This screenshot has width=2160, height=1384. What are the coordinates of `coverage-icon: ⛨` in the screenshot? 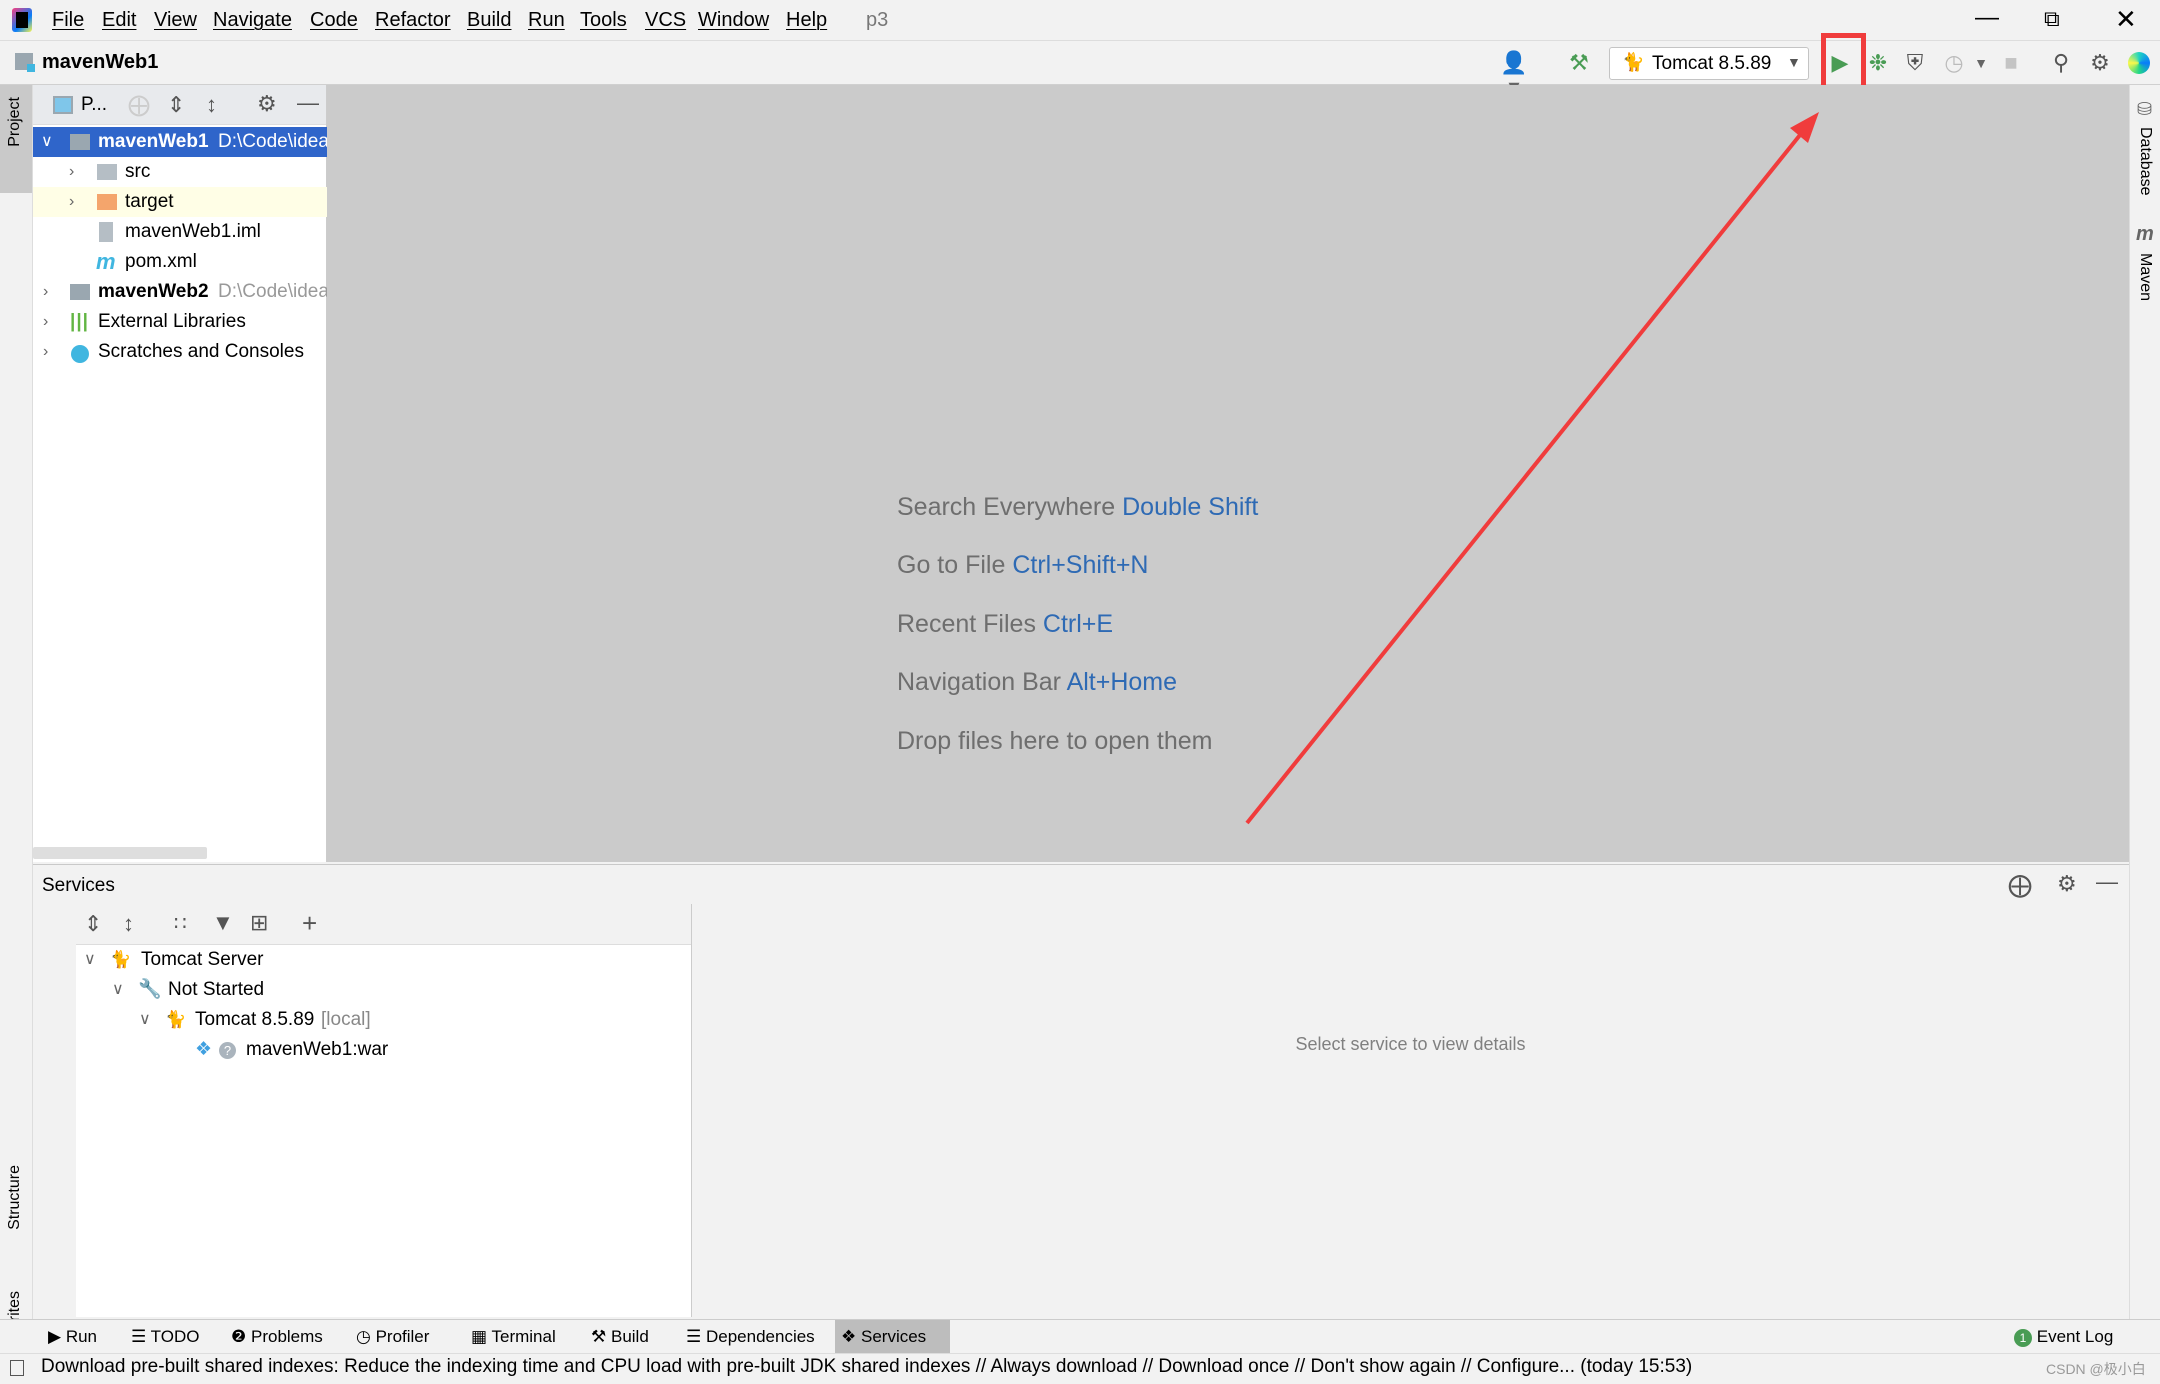 It's located at (1915, 63).